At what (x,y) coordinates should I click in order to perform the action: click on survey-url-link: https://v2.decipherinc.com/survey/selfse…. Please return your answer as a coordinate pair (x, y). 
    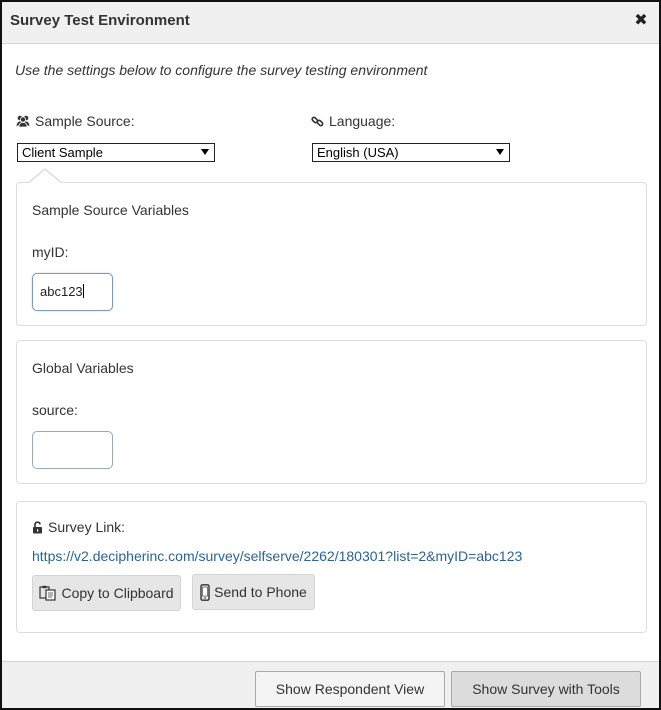
    Looking at the image, I should click on (277, 556).